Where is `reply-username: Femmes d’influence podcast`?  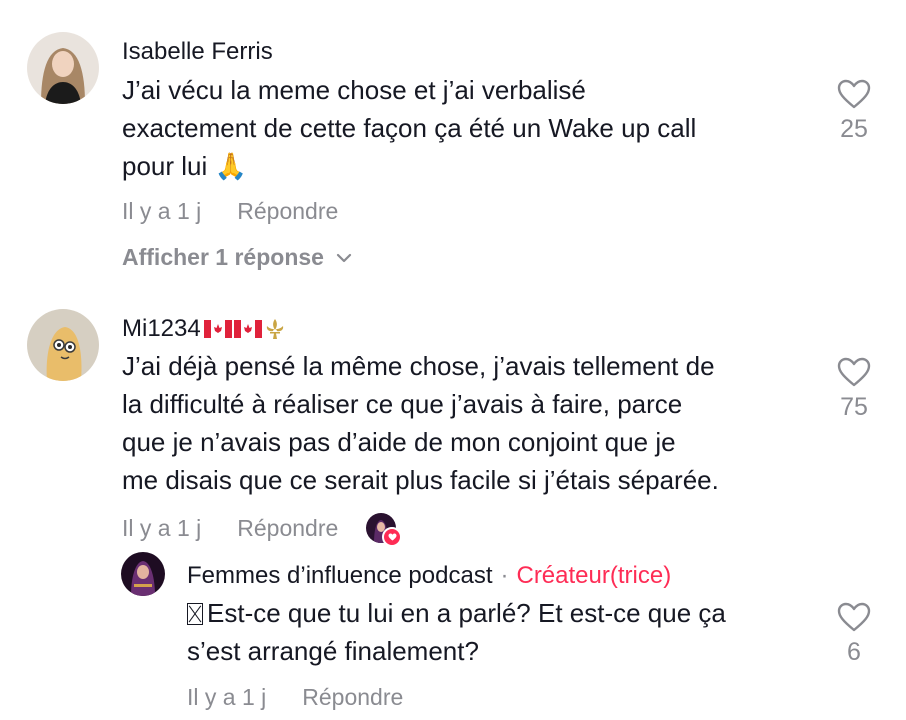 reply-username: Femmes d’influence podcast is located at coordinates (339, 575).